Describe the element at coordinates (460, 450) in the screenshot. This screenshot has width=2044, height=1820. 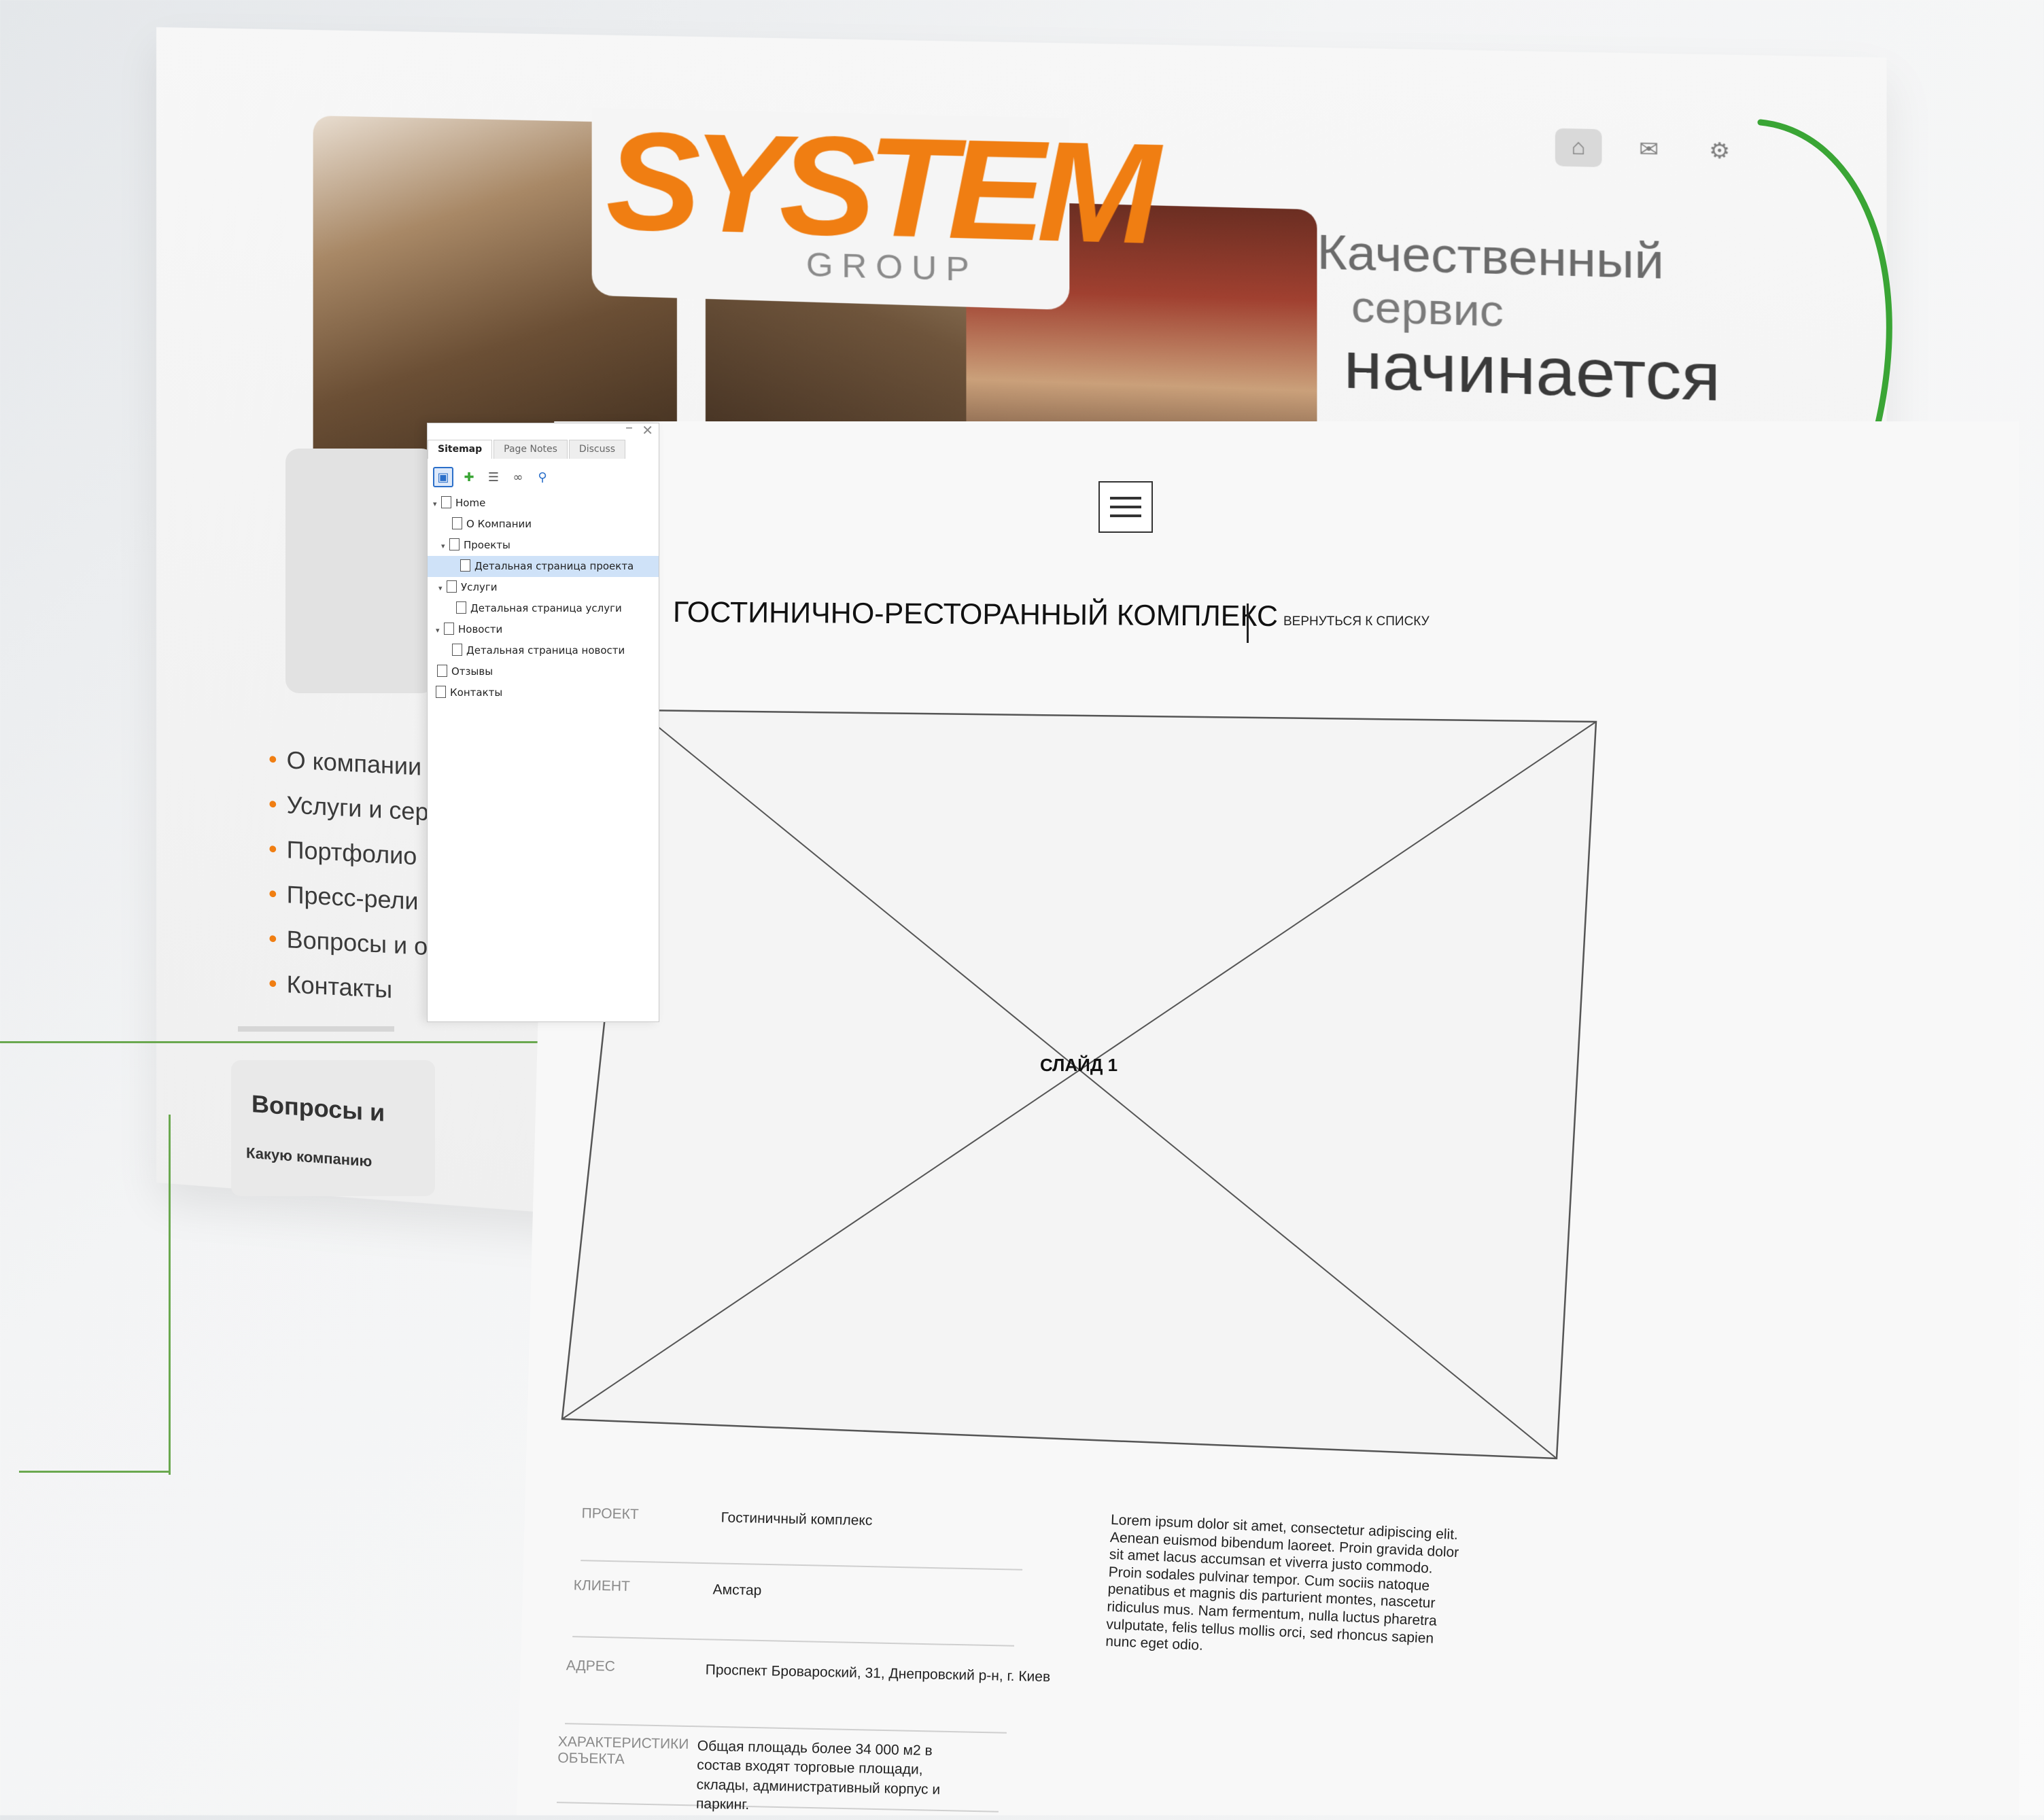
I see `tab-sitemap: Sitemap` at that location.